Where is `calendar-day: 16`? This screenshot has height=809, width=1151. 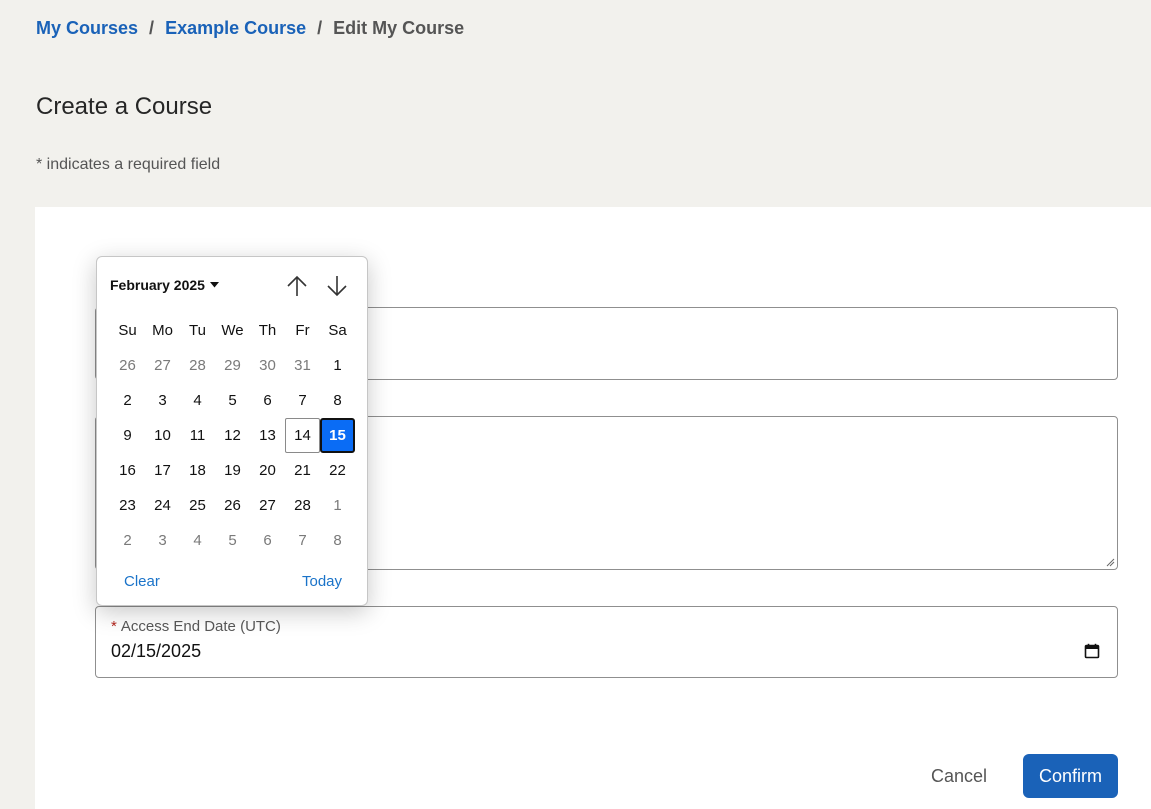
calendar-day: 16 is located at coordinates (127, 470).